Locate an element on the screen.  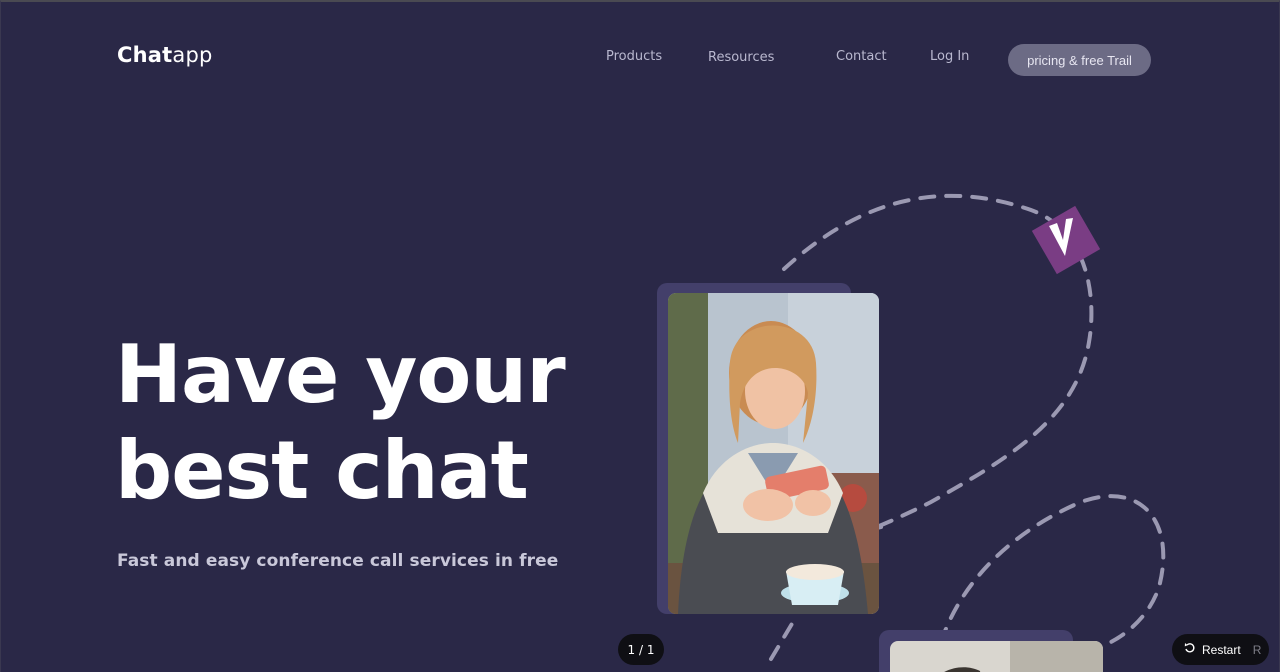
pricing-trial-button: pricing & free Trail is located at coordinates (1079, 60).